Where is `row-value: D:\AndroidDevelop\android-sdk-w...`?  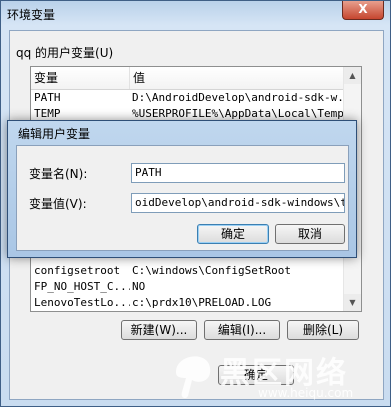 row-value: D:\AndroidDevelop\android-sdk-w... is located at coordinates (245, 97).